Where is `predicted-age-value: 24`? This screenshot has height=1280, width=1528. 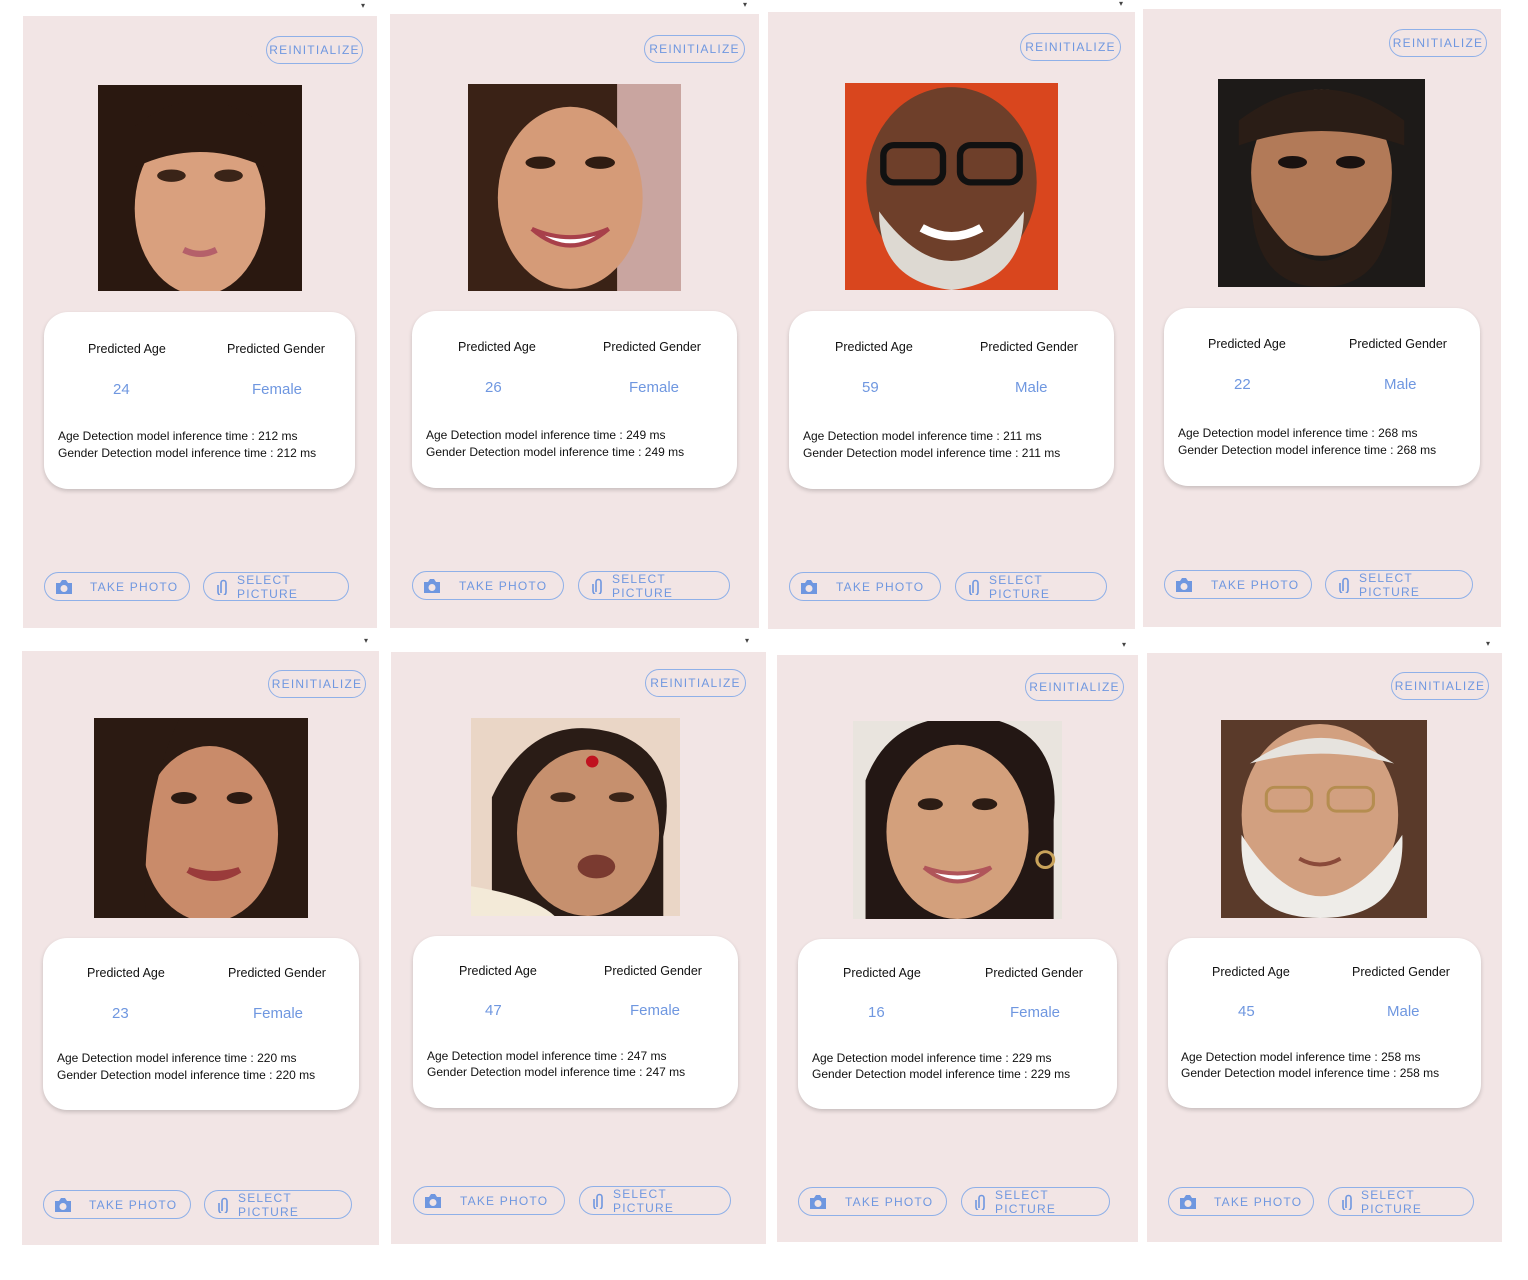 predicted-age-value: 24 is located at coordinates (121, 389).